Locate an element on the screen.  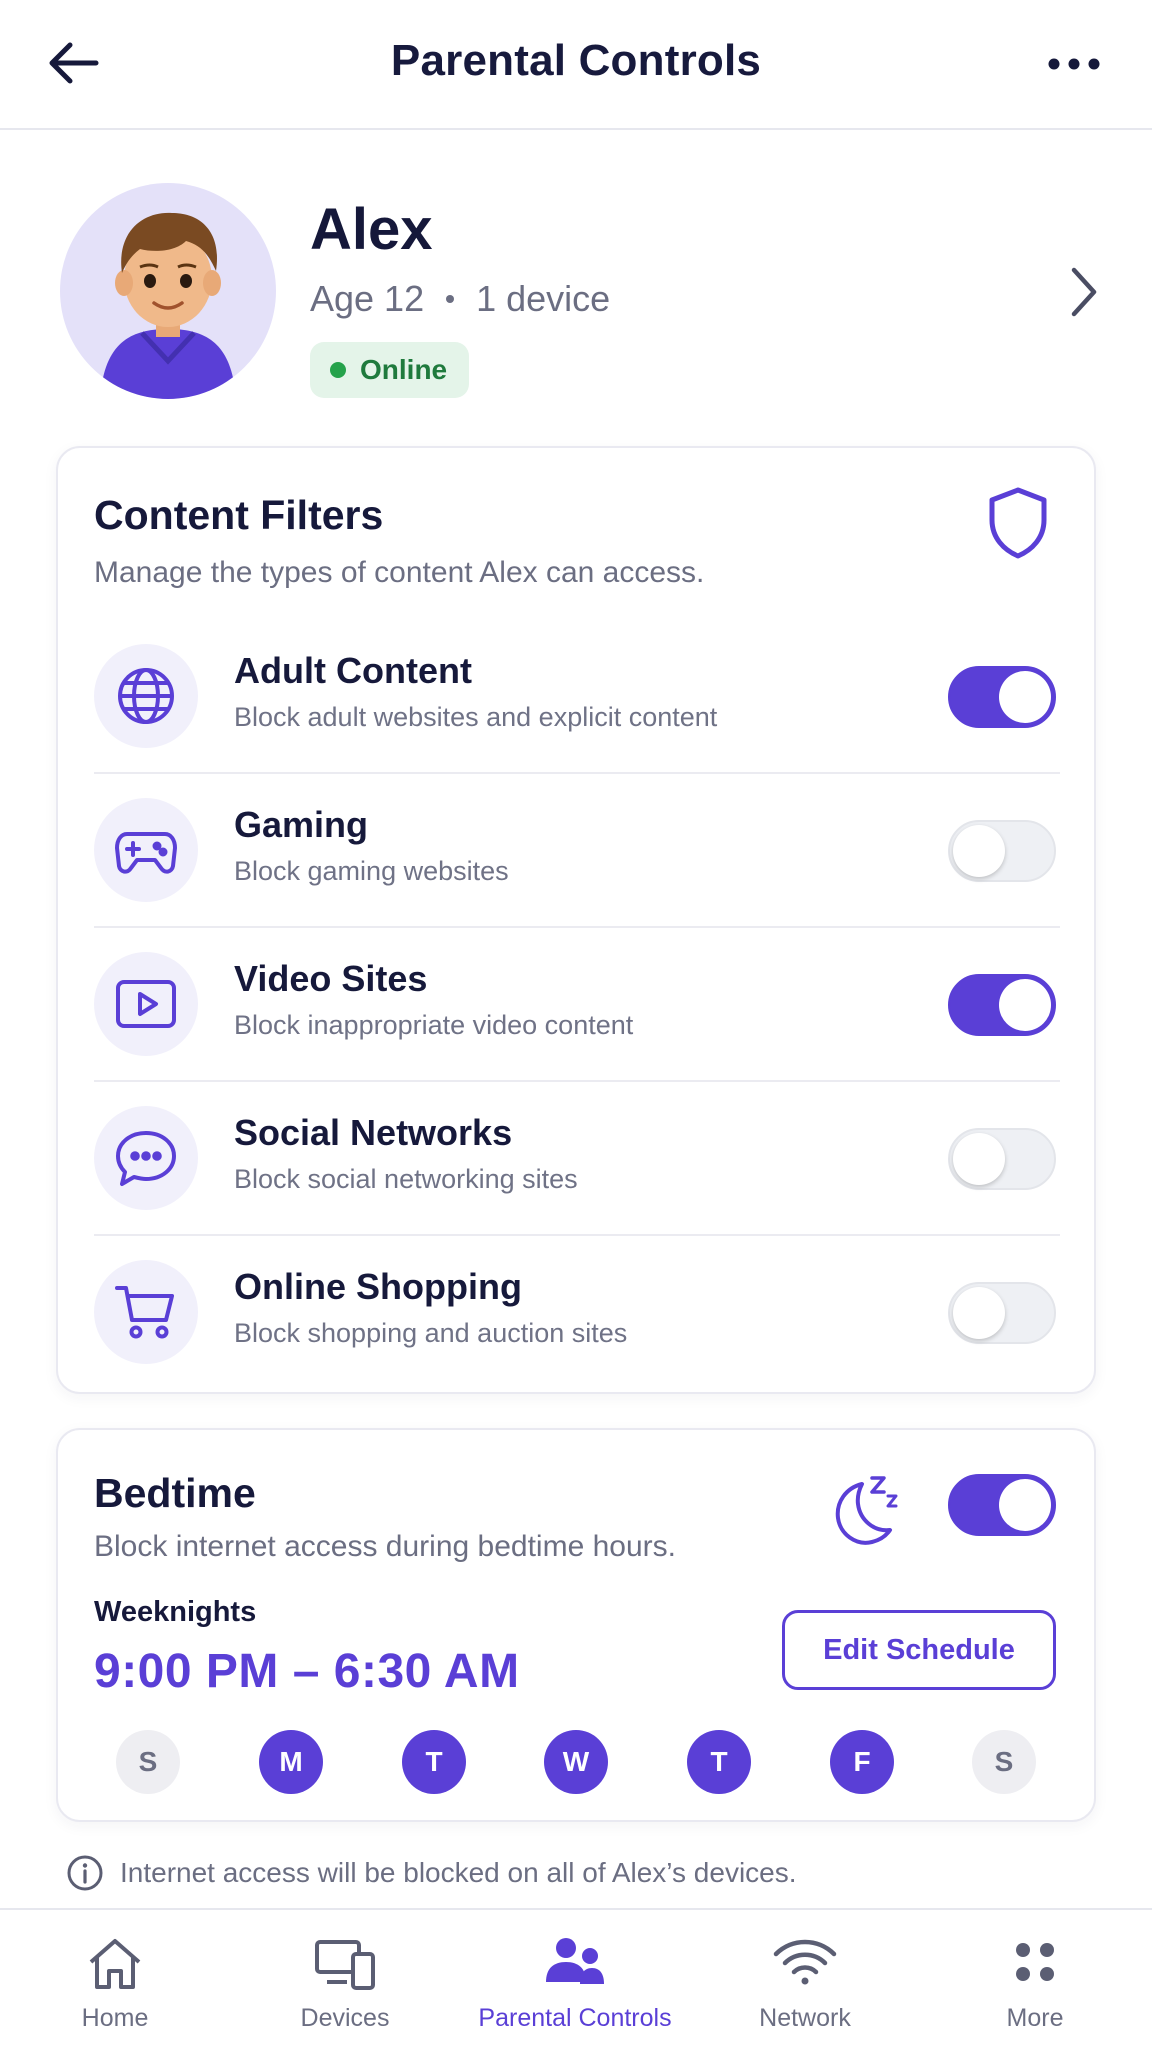
online-shopping-toggle is located at coordinates (1002, 1313).